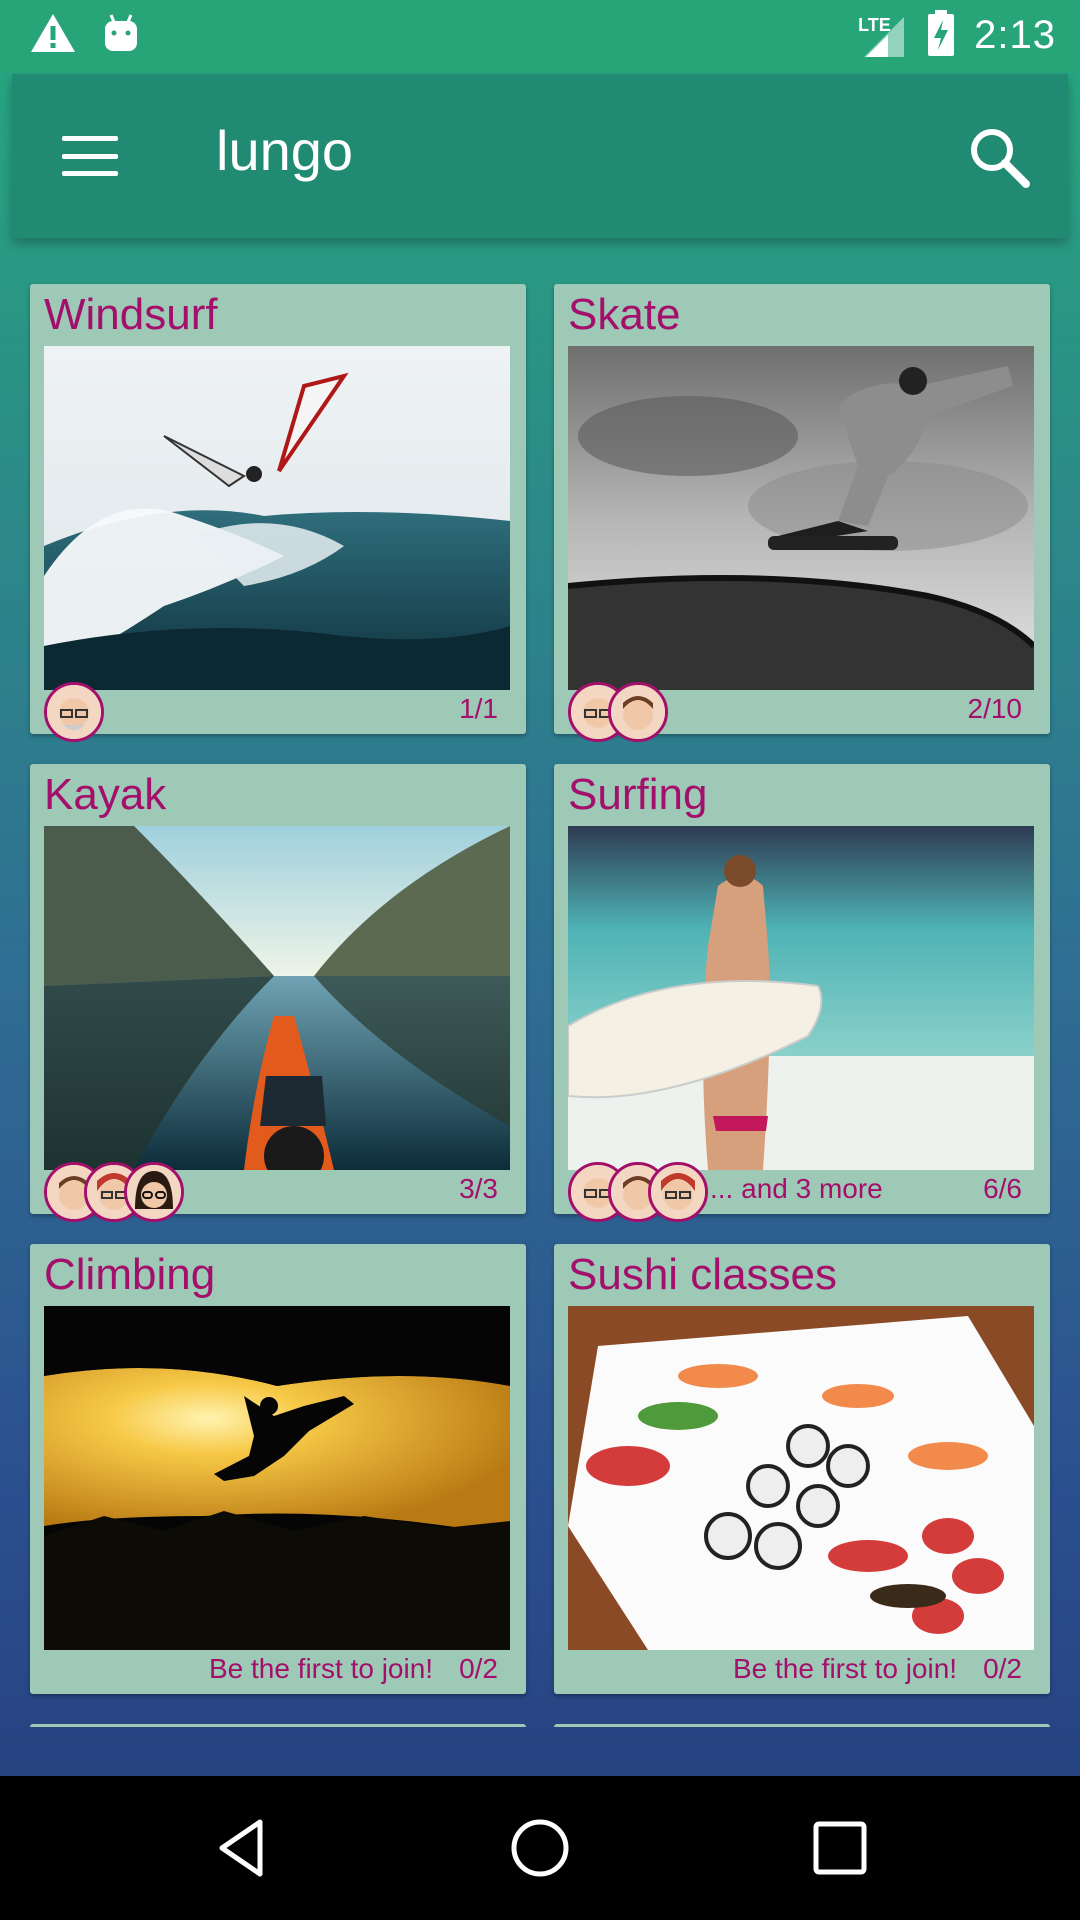 The height and width of the screenshot is (1920, 1080). Describe the element at coordinates (1002, 1188) in the screenshot. I see `participant-count: 6/6` at that location.